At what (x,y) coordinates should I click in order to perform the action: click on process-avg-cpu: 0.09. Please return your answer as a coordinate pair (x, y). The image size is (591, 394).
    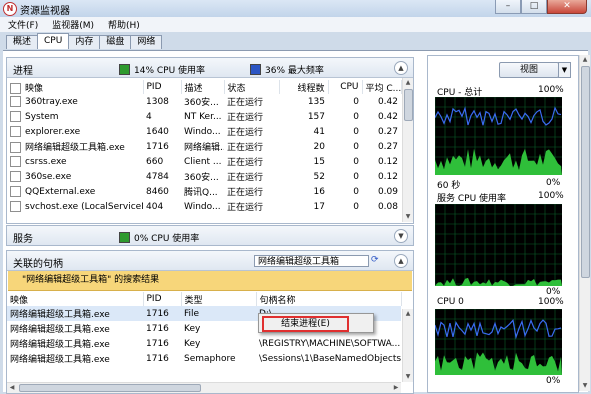
    Looking at the image, I should click on (387, 191).